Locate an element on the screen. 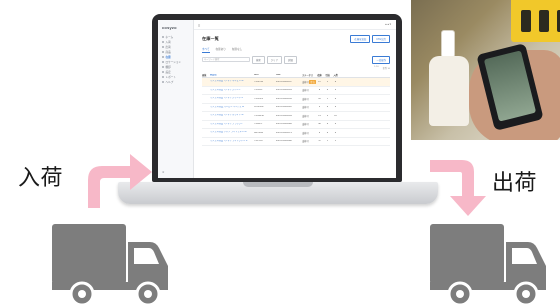  sidebar-item-label: レポート is located at coordinates (170, 77).